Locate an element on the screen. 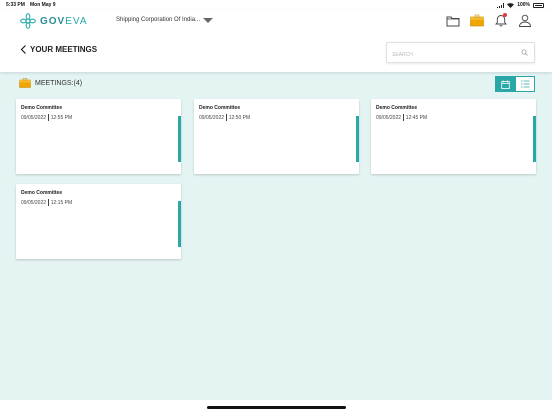  search-box is located at coordinates (460, 53).